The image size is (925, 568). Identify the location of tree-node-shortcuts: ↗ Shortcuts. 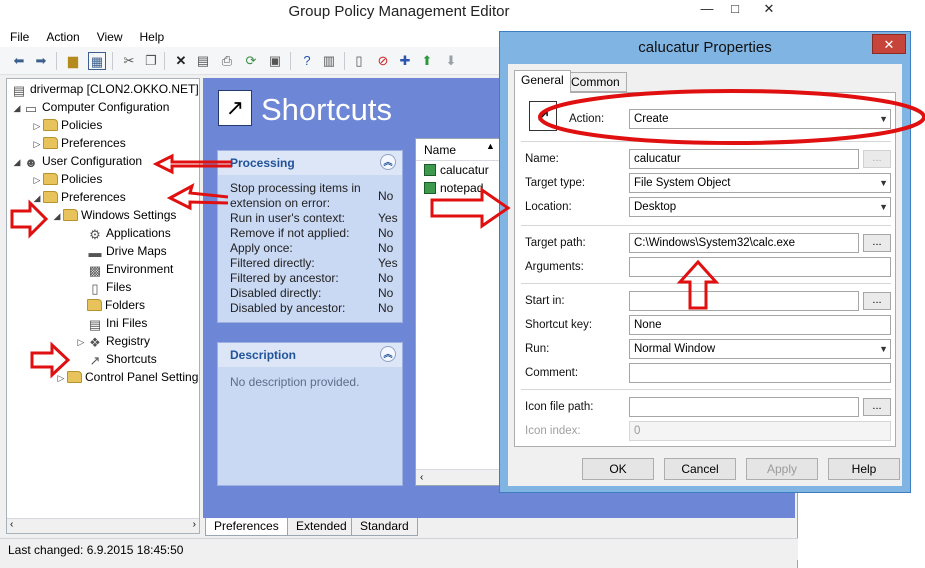
(116, 359).